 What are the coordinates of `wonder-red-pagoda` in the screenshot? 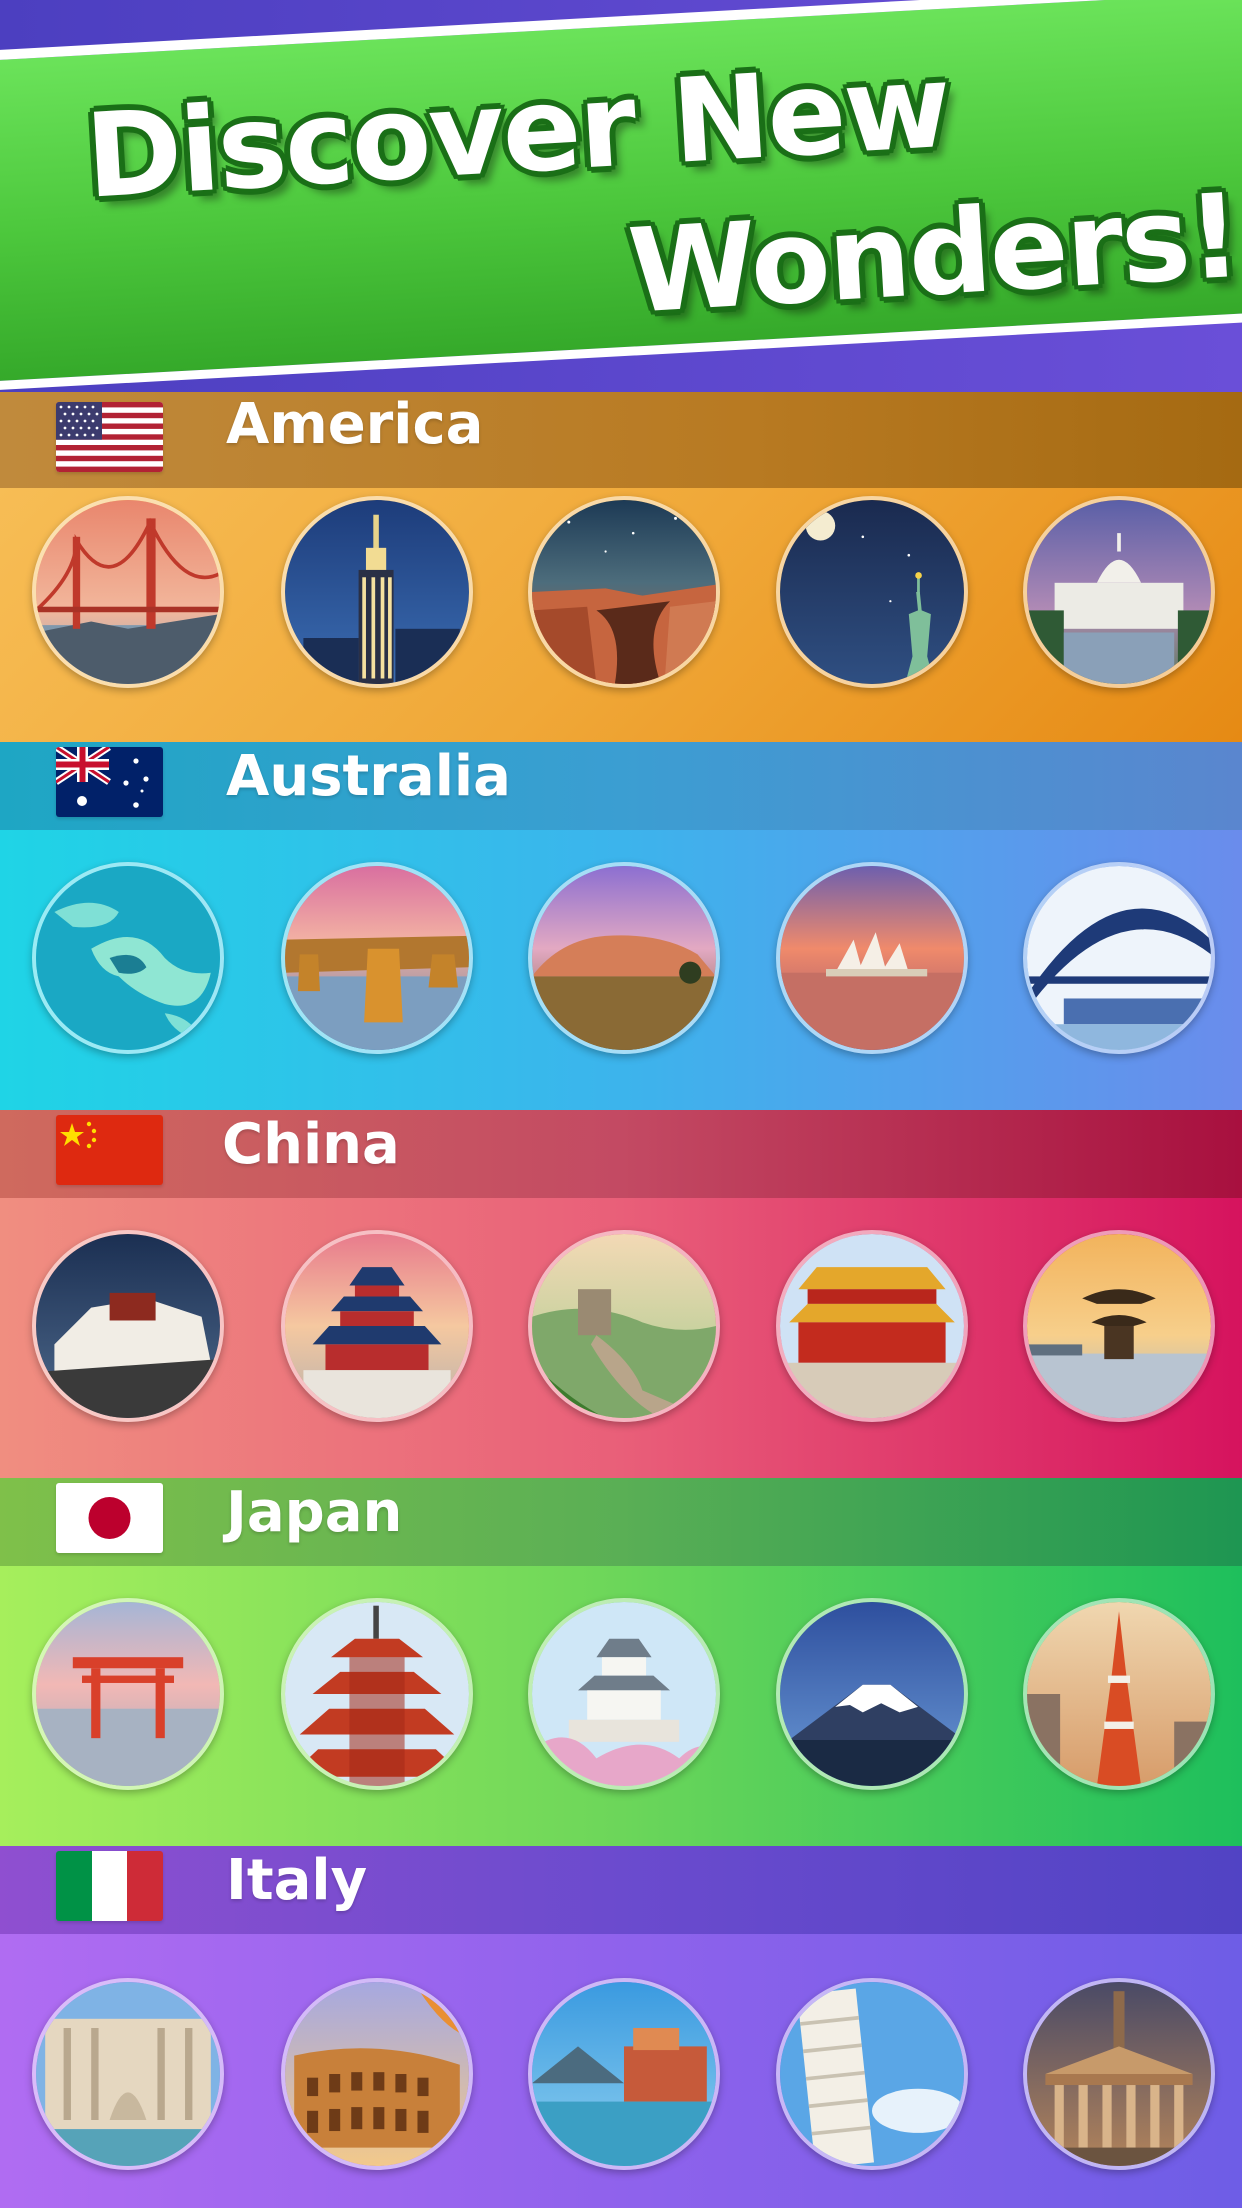 It's located at (377, 1694).